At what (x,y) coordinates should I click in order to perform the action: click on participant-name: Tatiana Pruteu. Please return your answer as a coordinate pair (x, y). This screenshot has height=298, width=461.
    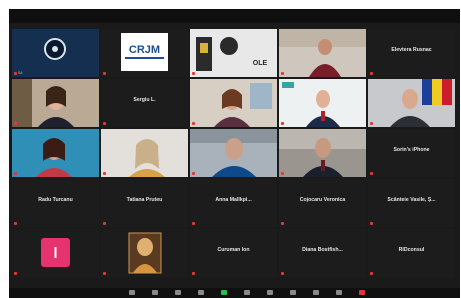
    Looking at the image, I should click on (144, 200).